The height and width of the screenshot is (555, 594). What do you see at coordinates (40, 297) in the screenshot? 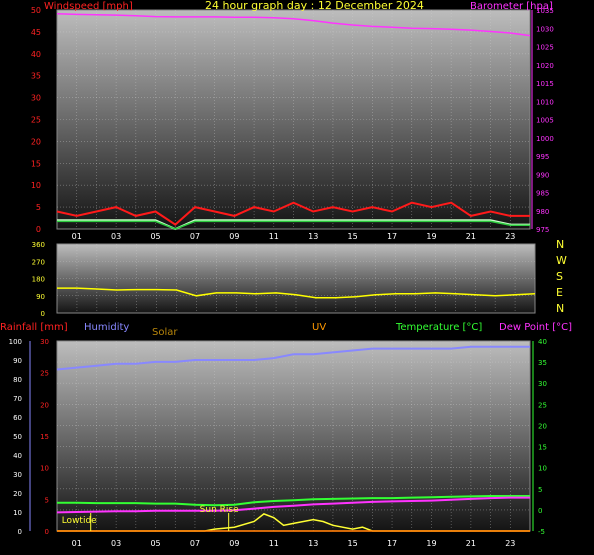
I see `direction-ytick: 90` at bounding box center [40, 297].